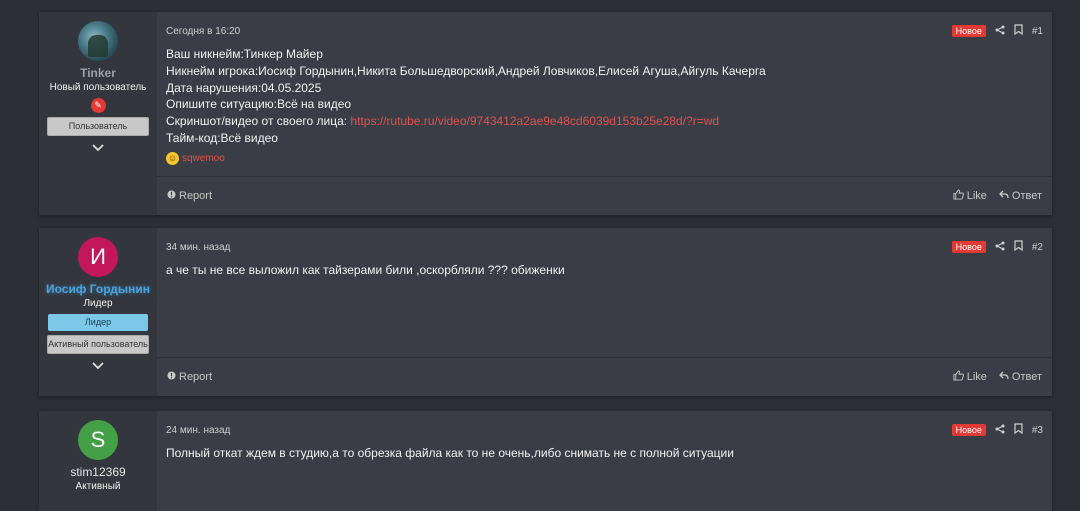 Image resolution: width=1080 pixels, height=511 pixels. Describe the element at coordinates (98, 257) in the screenshot. I see `avatar: И` at that location.